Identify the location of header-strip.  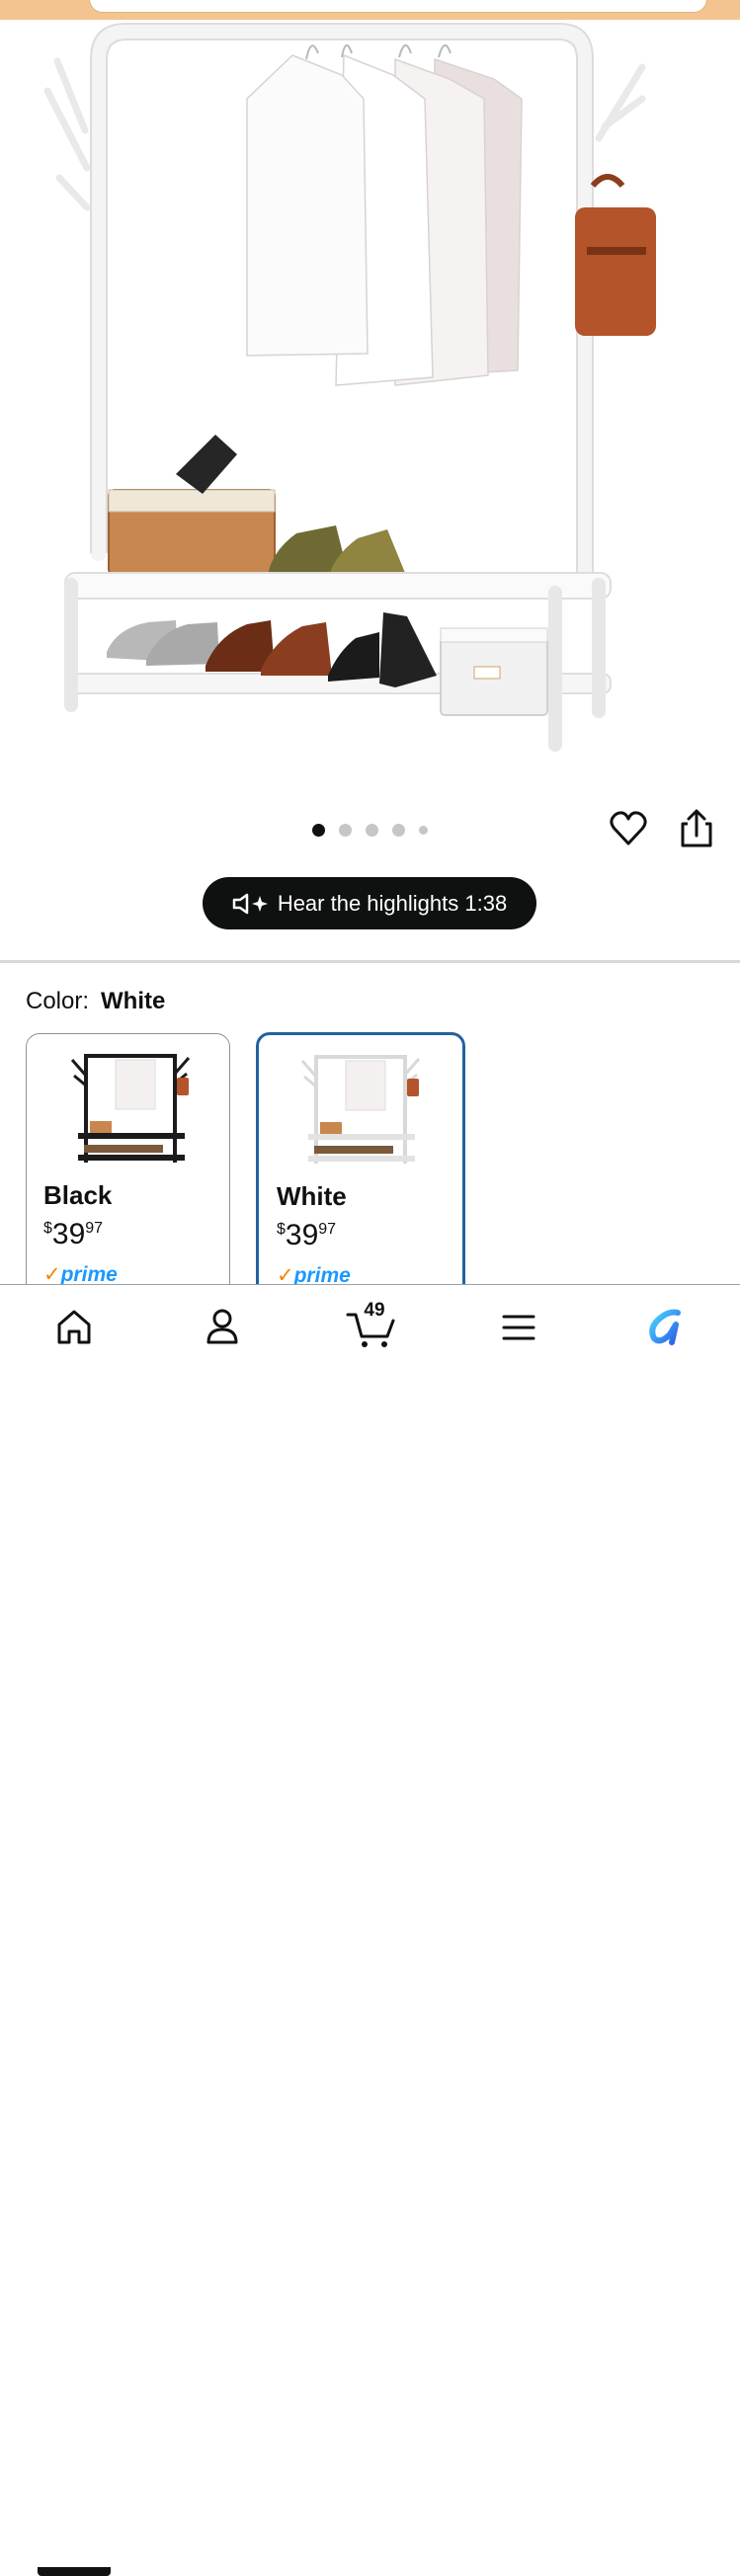
(370, 10).